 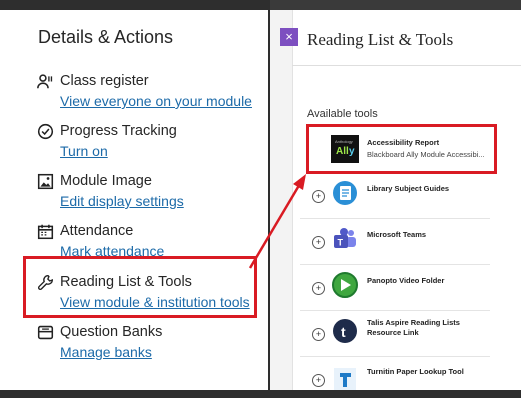 I want to click on divider, so click(x=406, y=65).